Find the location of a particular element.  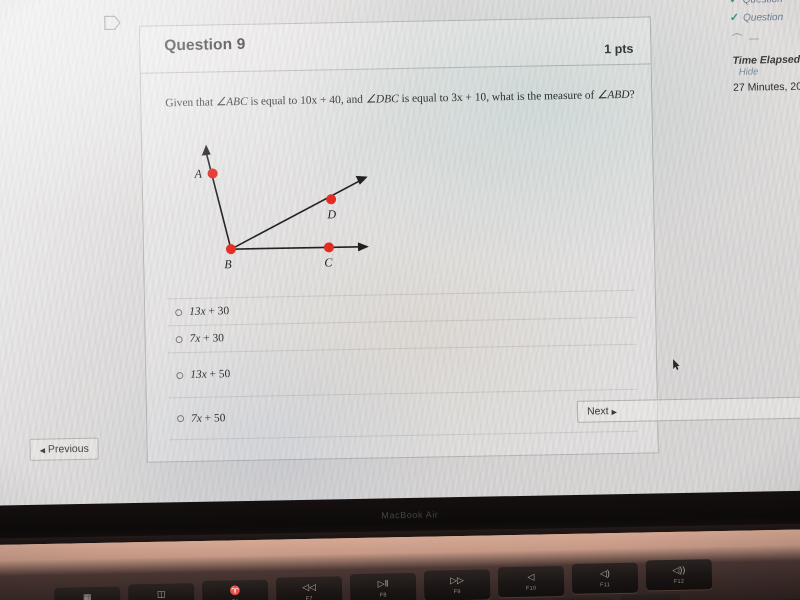

ray-bd is located at coordinates (295, 215).